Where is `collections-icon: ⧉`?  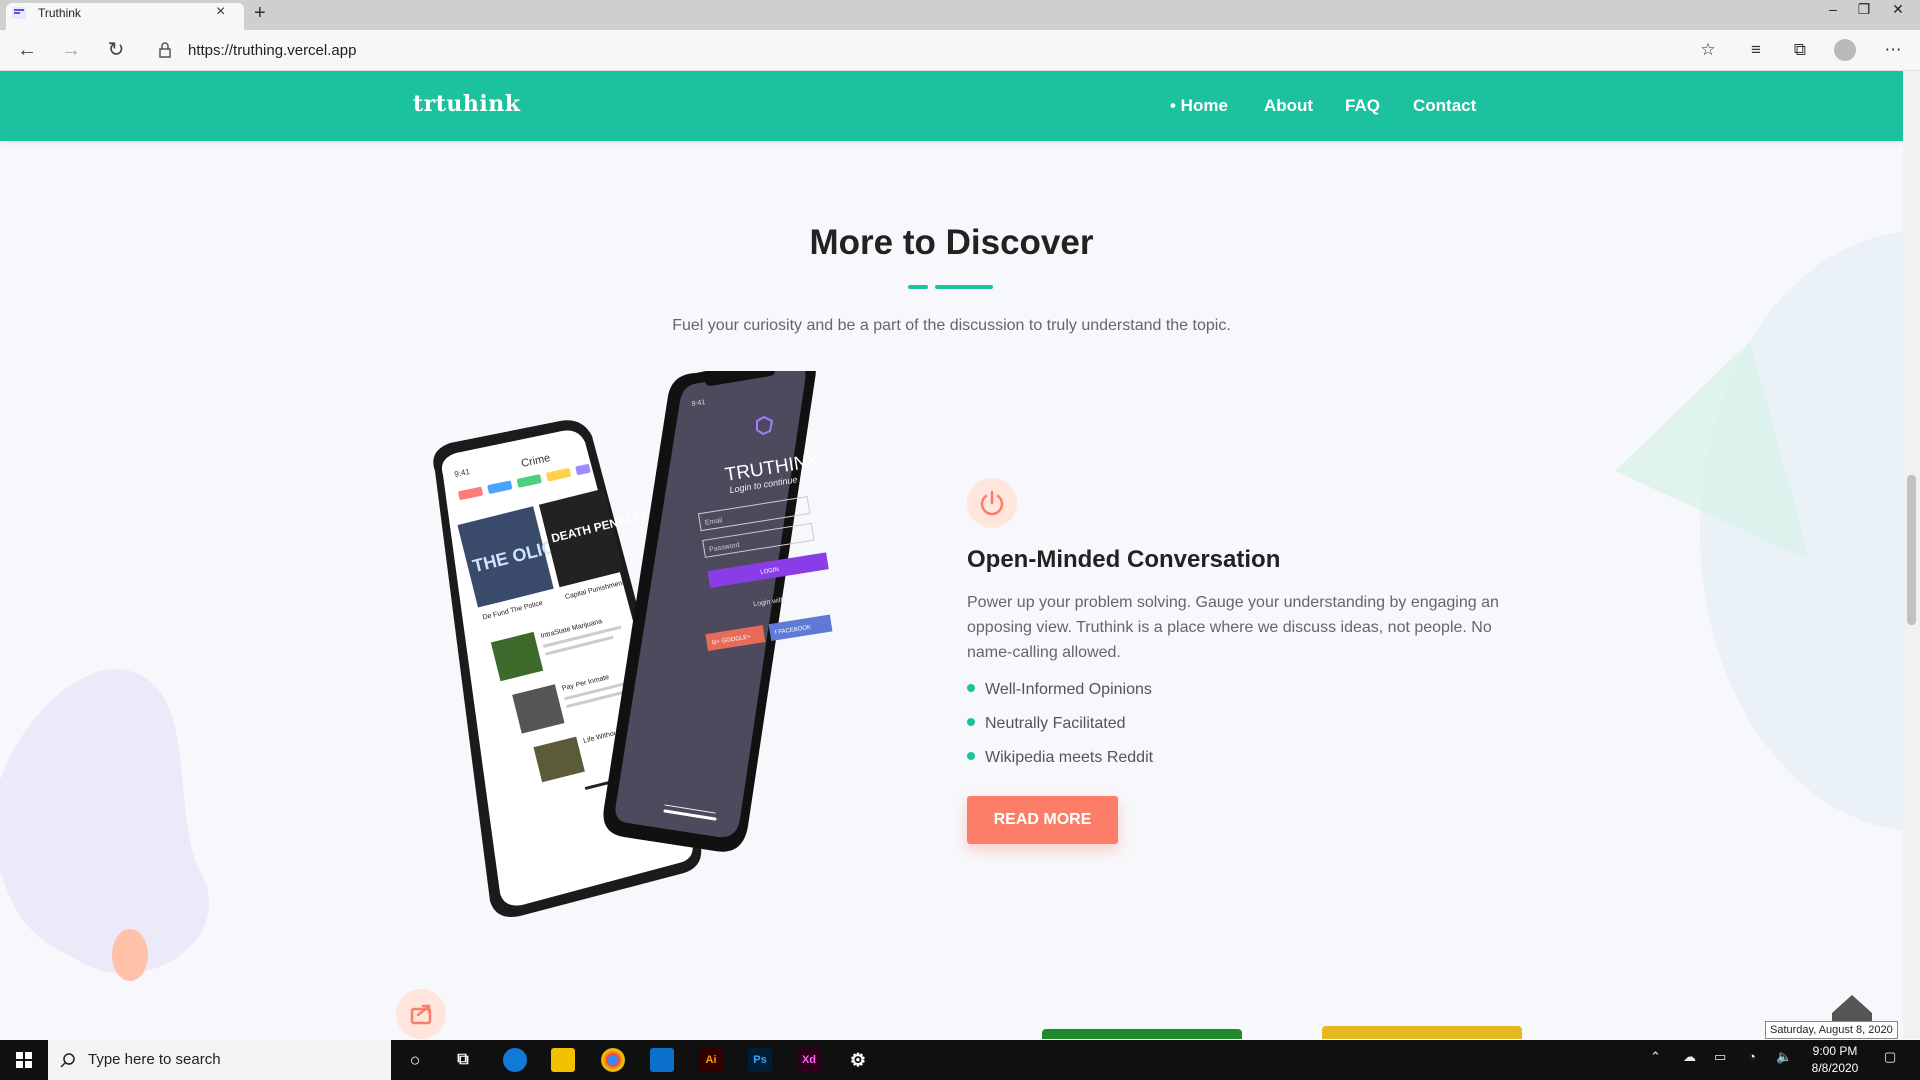 collections-icon: ⧉ is located at coordinates (1800, 50).